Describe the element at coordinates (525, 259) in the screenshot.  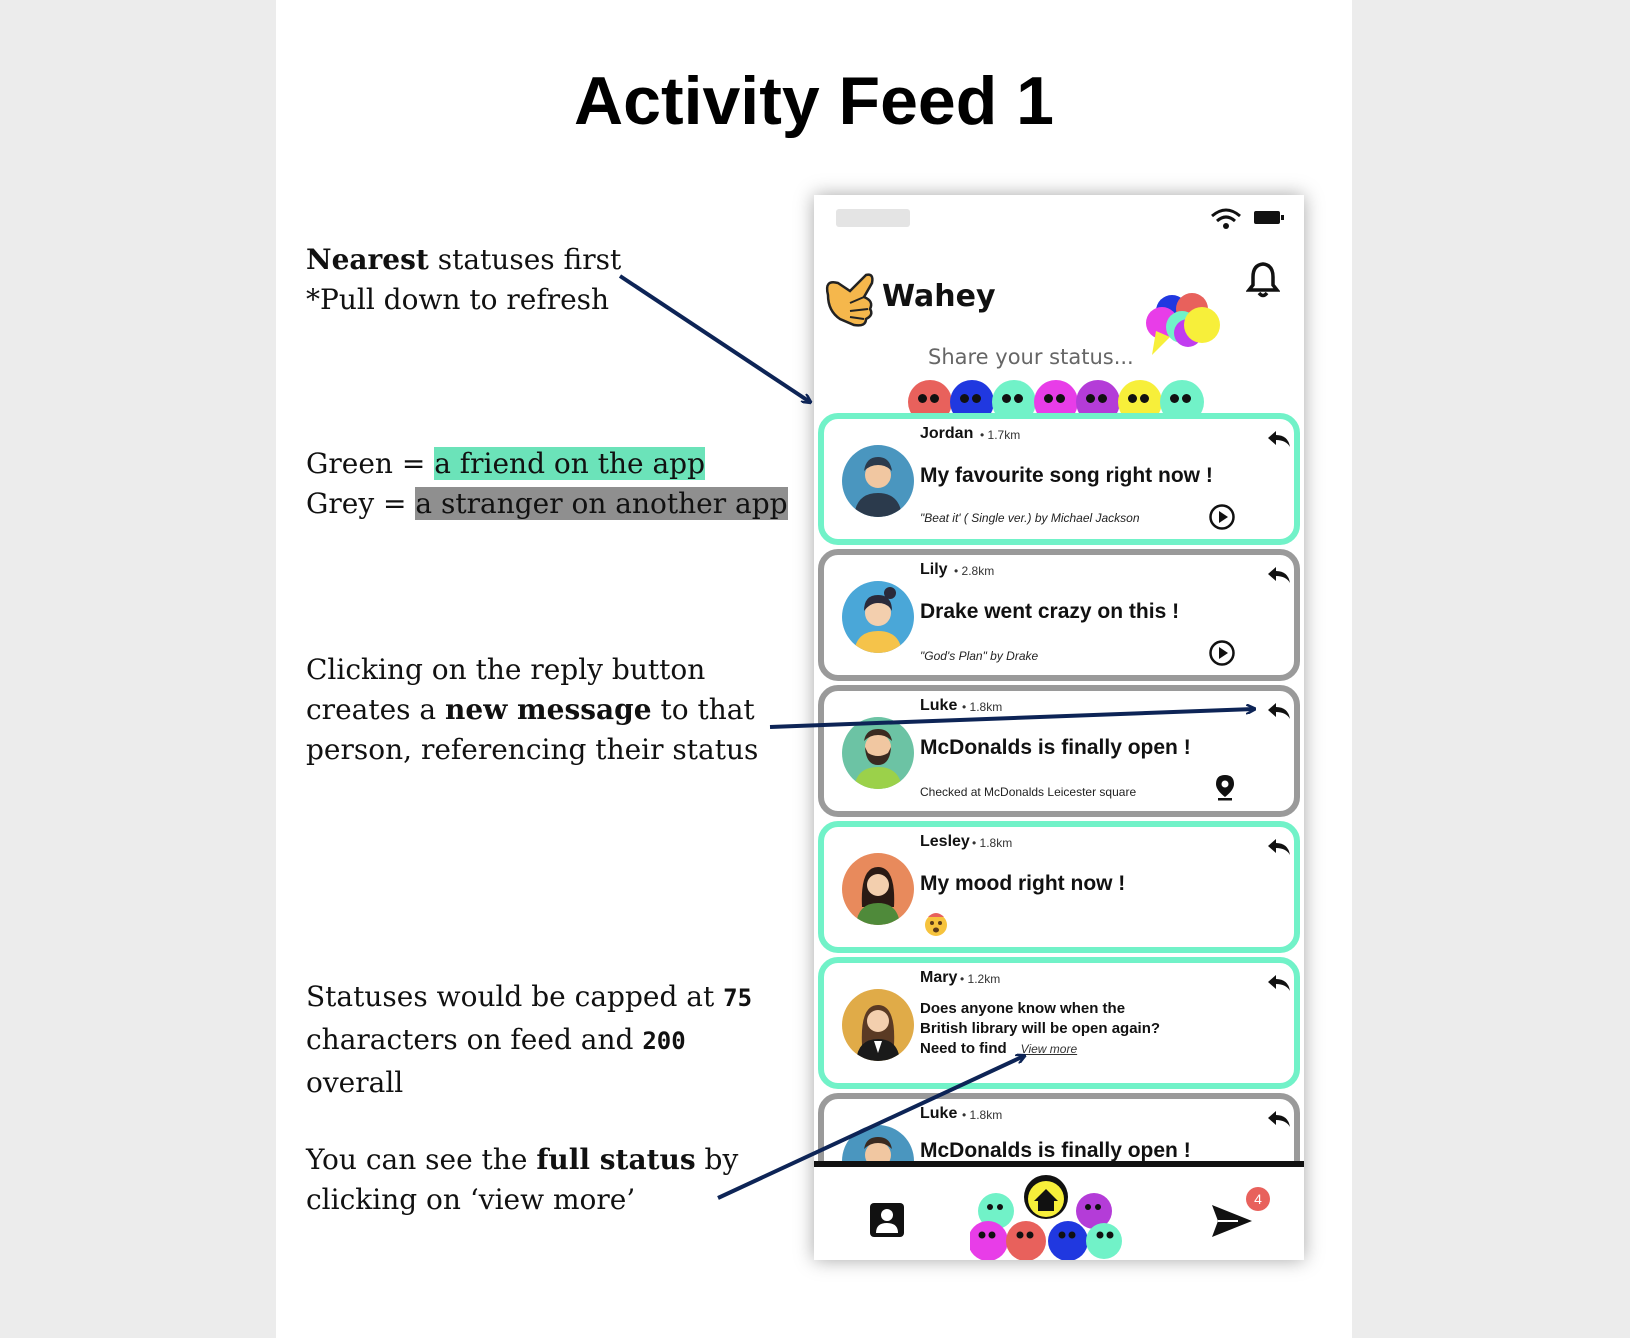
I see `note-nearest-rest: statuses first` at that location.